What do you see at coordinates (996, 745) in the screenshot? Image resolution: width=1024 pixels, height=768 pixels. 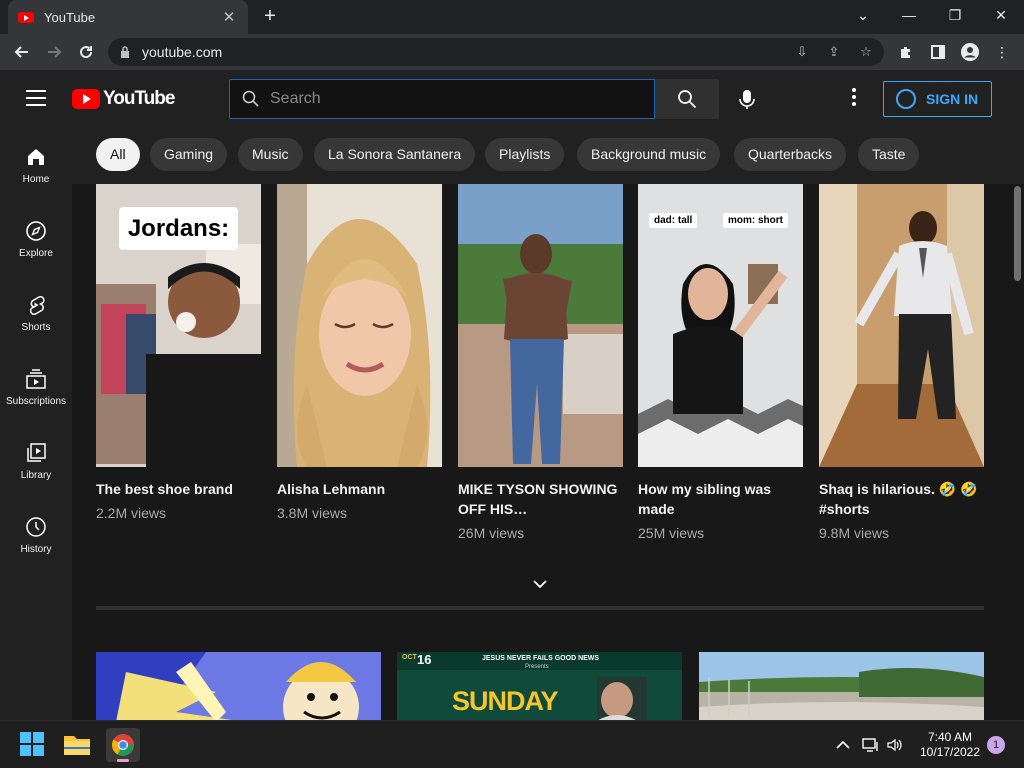 I see `notification-badge: 1` at bounding box center [996, 745].